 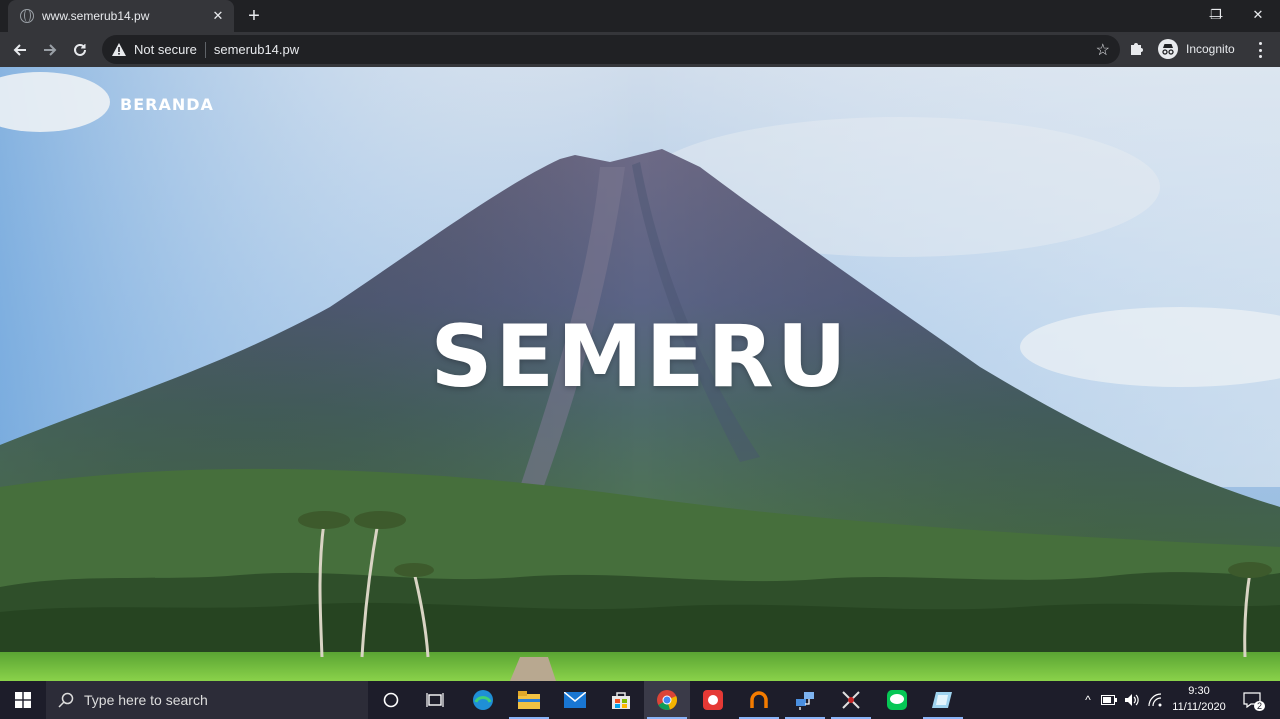 I want to click on divider, so click(x=205, y=49).